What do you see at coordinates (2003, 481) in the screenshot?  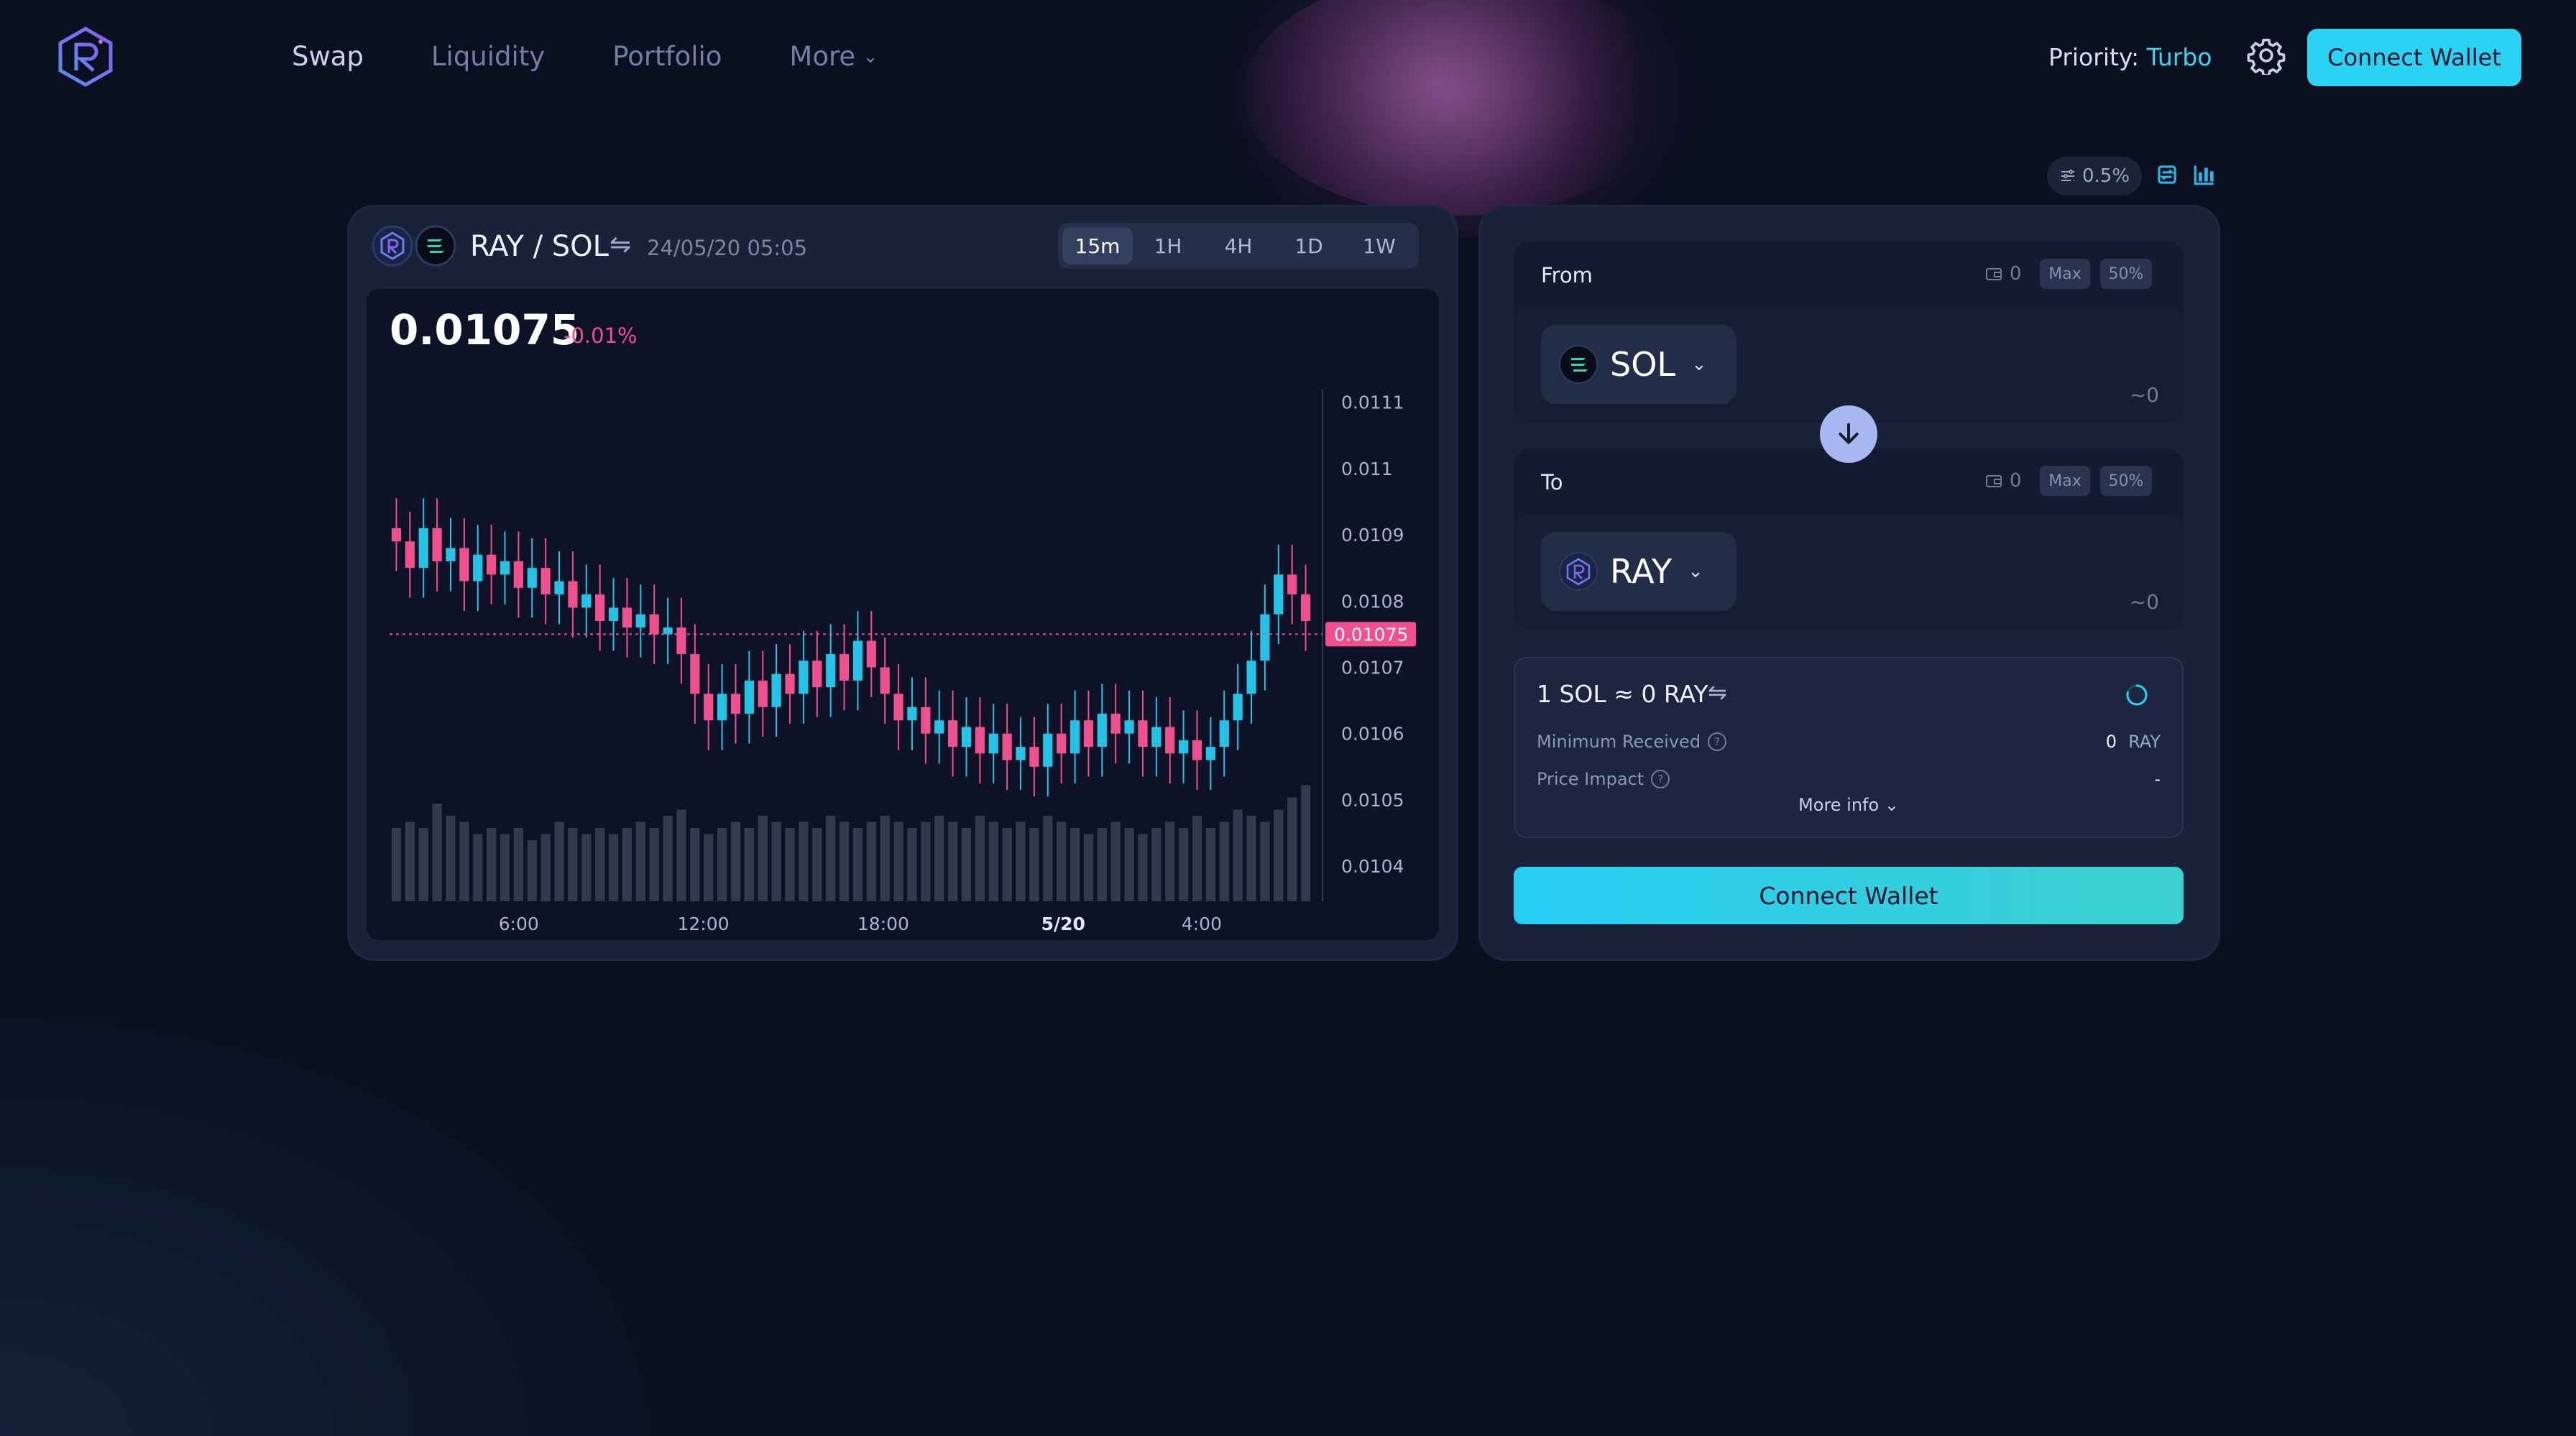 I see `to-balance: 0` at bounding box center [2003, 481].